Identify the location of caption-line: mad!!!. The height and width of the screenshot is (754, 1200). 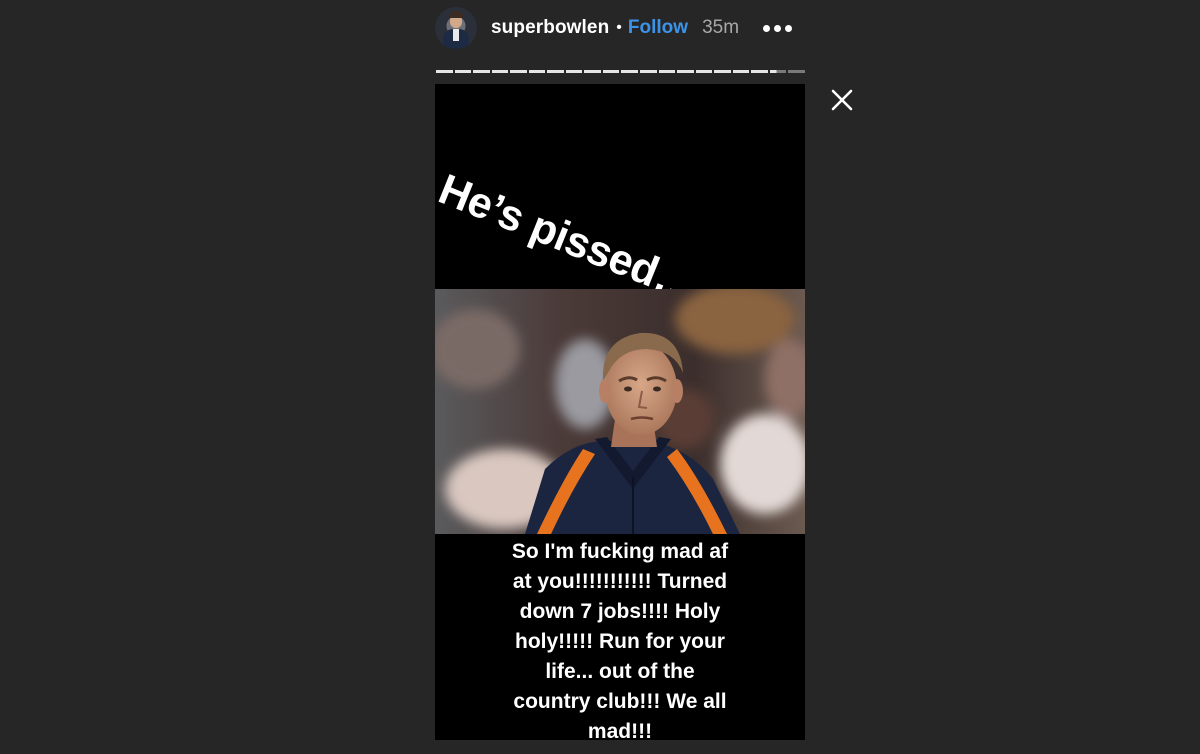
(620, 730).